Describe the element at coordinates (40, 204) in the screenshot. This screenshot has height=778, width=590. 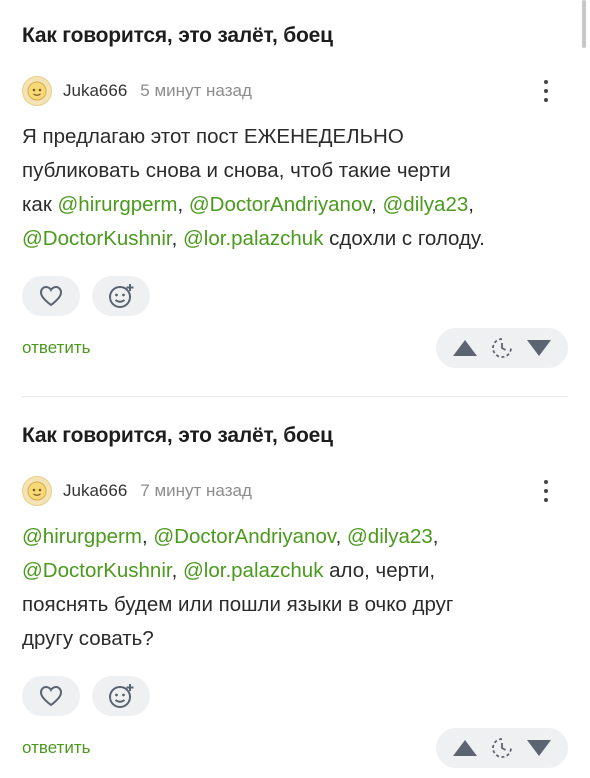
I see `comment-text: как` at that location.